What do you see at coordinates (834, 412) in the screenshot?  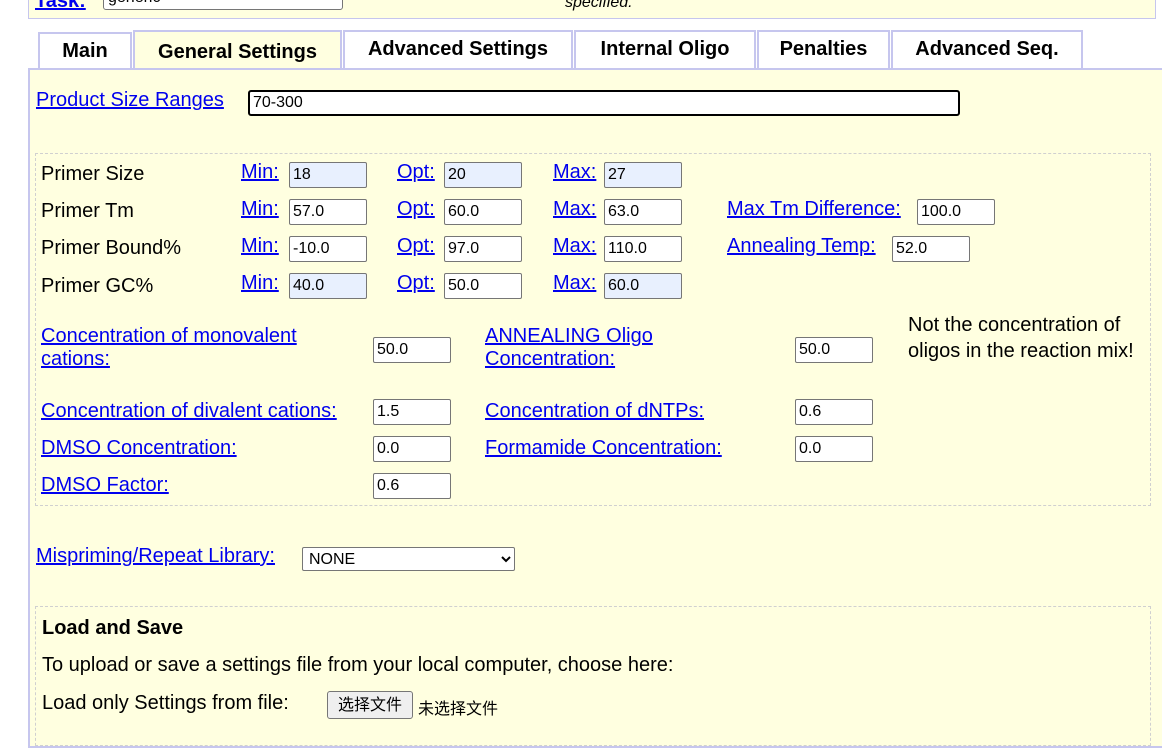 I see `dntps-concentration-input` at bounding box center [834, 412].